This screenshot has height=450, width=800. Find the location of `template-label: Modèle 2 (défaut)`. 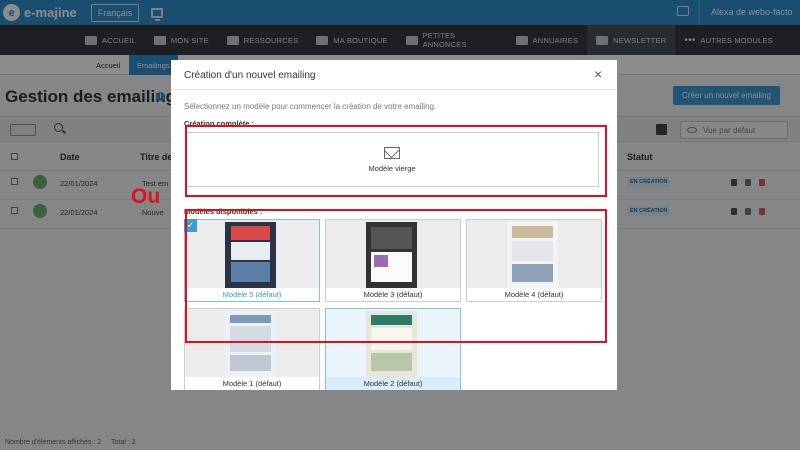

template-label: Modèle 2 (défaut) is located at coordinates (393, 383).